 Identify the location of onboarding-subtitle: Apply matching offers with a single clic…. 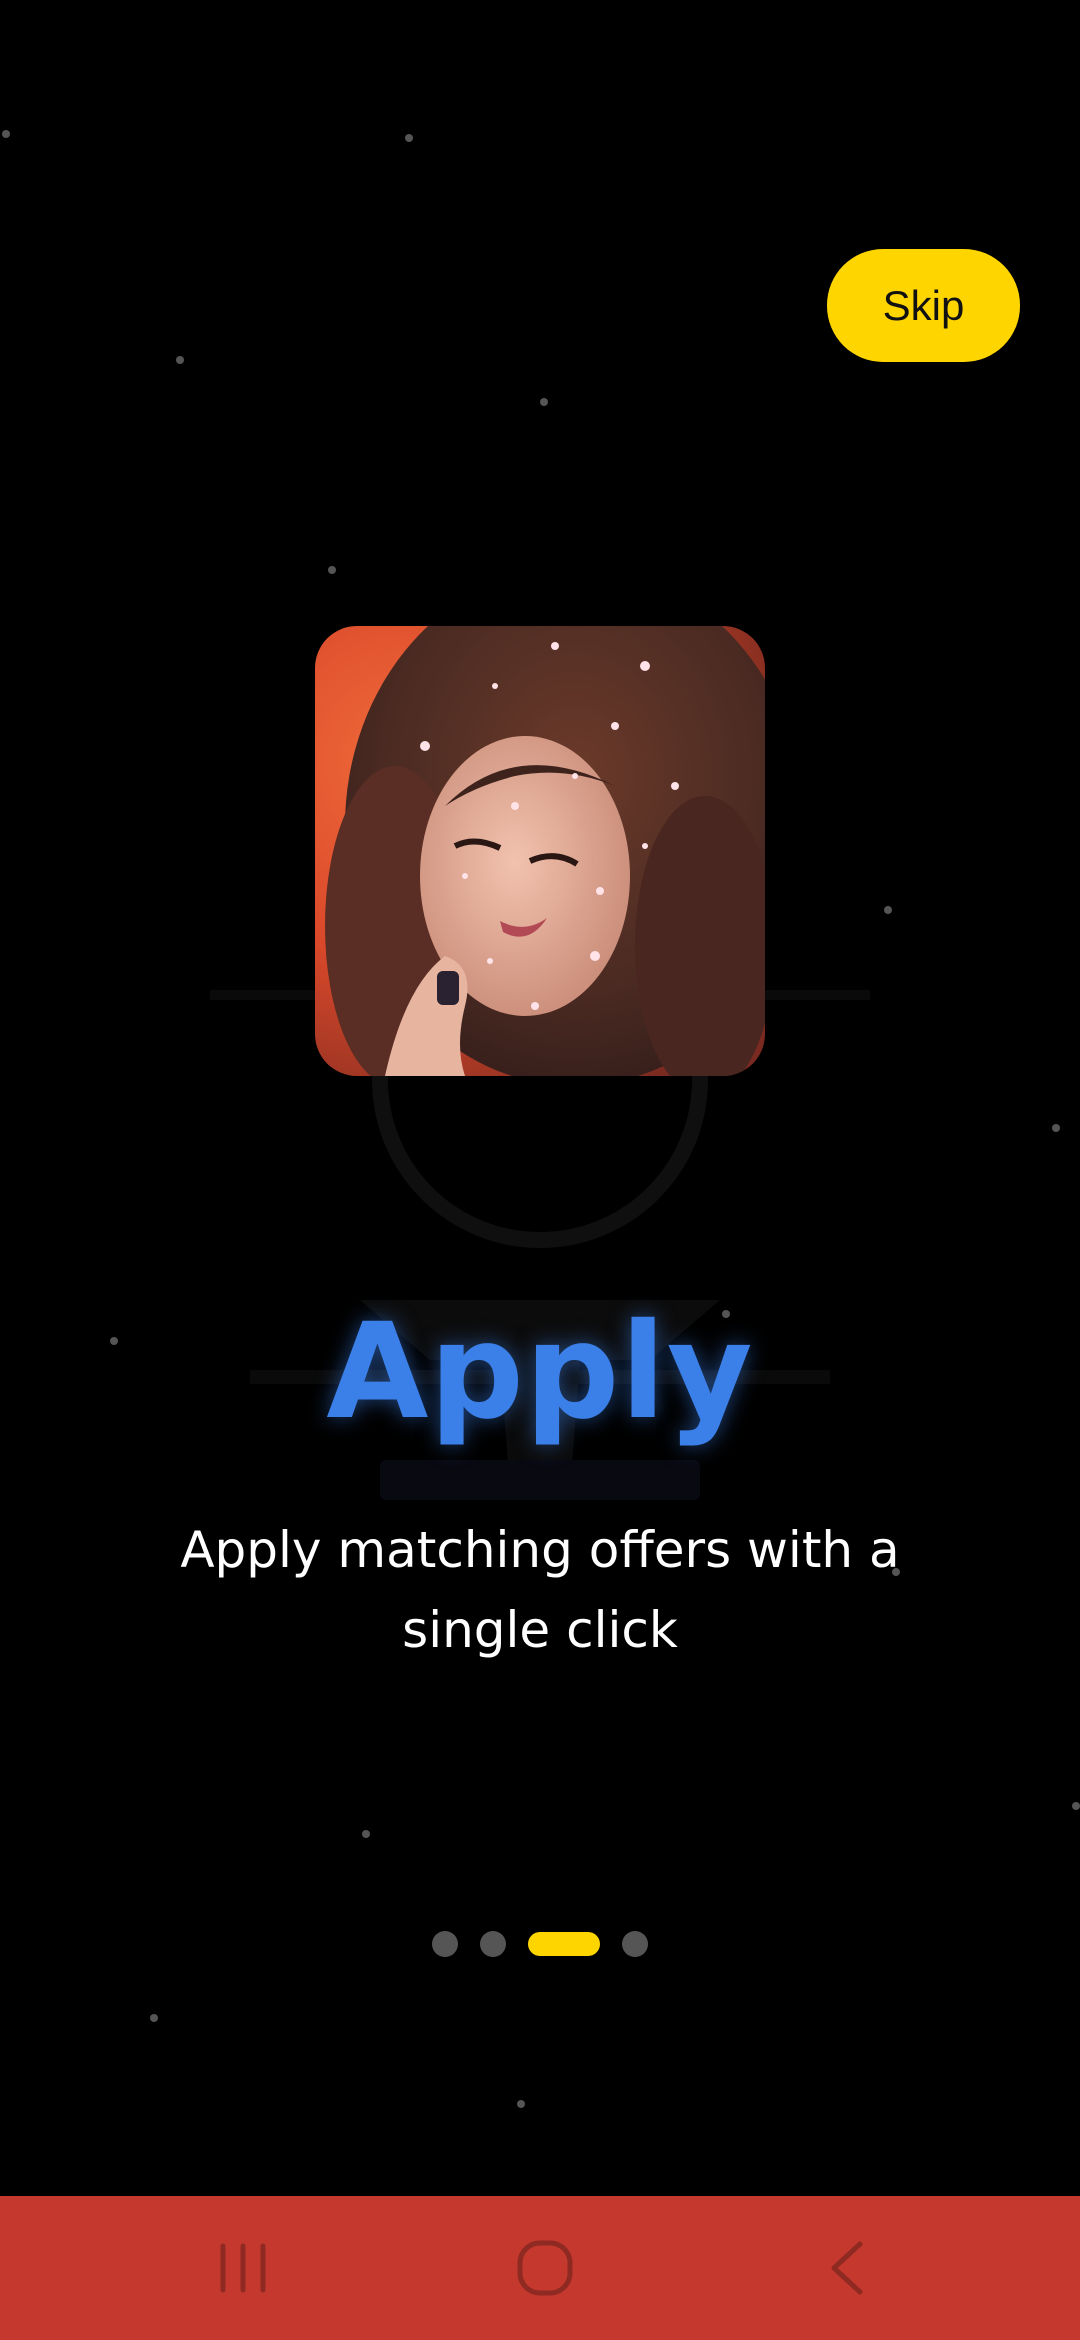
(540, 1590).